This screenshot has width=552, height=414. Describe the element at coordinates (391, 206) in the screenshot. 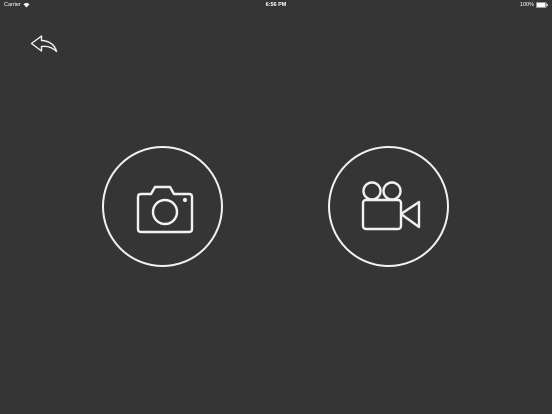

I see `video-camera-icon` at that location.